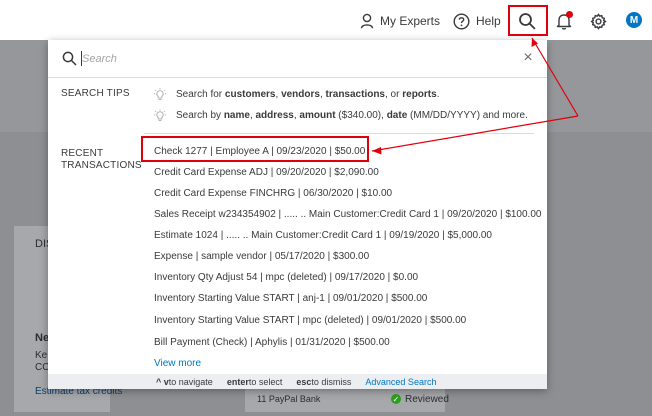 This screenshot has height=416, width=652. What do you see at coordinates (297, 77) in the screenshot?
I see `search-divider` at bounding box center [297, 77].